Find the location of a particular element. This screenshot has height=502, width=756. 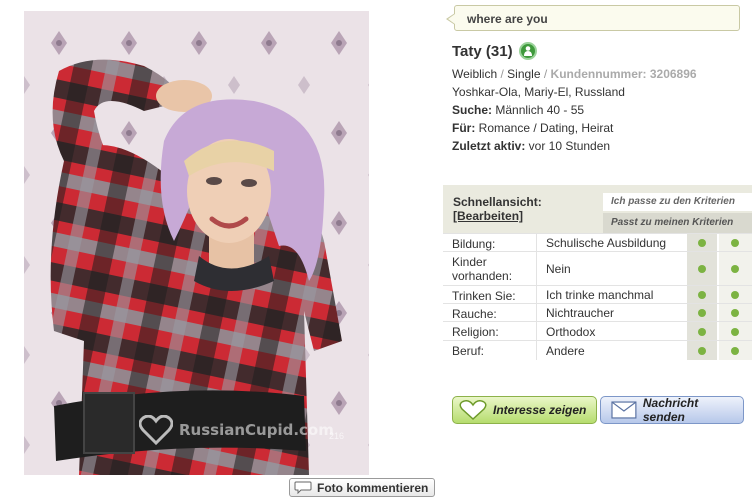

watermark: RussianCupid.com is located at coordinates (236, 430).